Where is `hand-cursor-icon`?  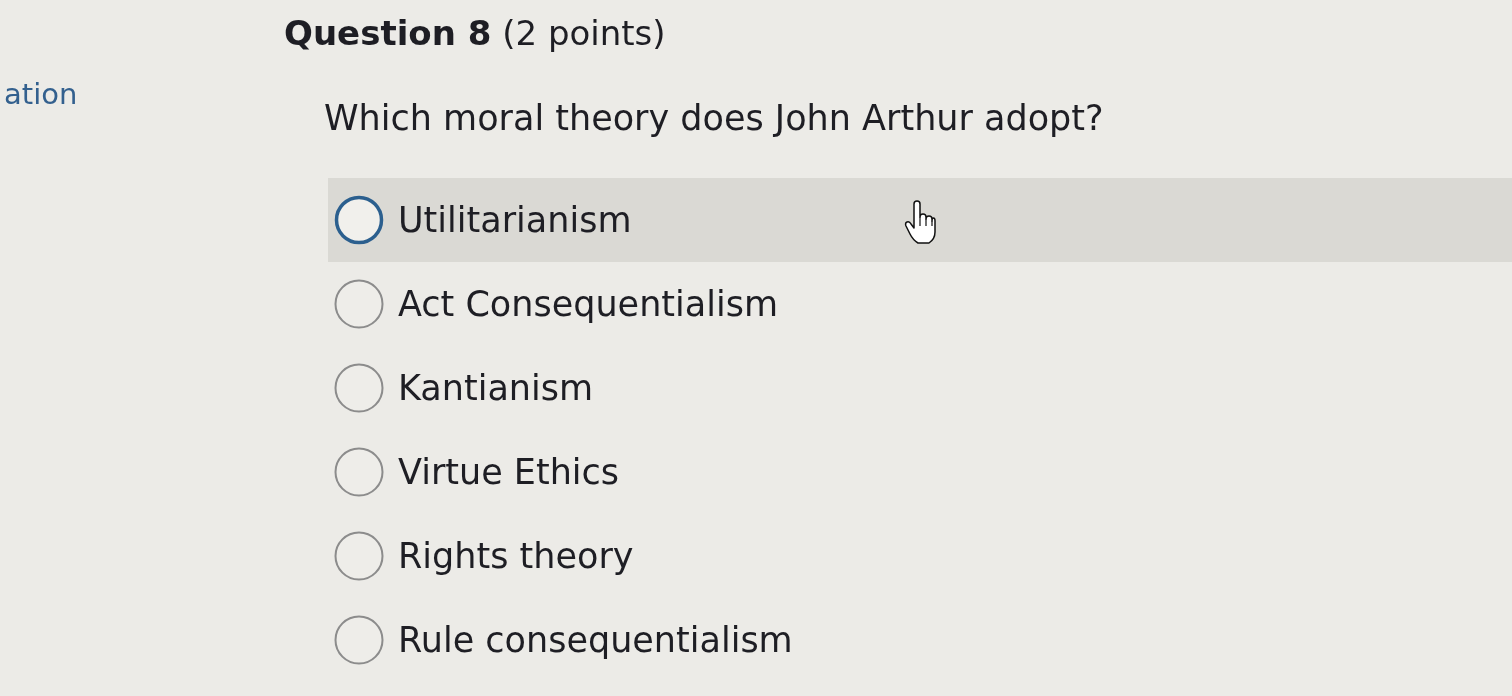 hand-cursor-icon is located at coordinates (920, 222).